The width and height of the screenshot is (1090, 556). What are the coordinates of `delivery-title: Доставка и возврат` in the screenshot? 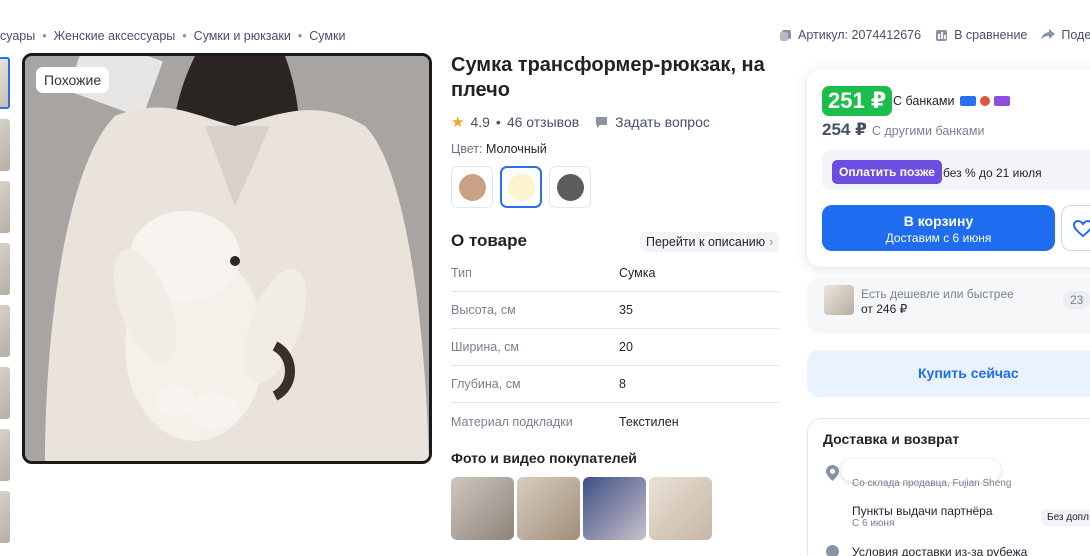 It's located at (891, 439).